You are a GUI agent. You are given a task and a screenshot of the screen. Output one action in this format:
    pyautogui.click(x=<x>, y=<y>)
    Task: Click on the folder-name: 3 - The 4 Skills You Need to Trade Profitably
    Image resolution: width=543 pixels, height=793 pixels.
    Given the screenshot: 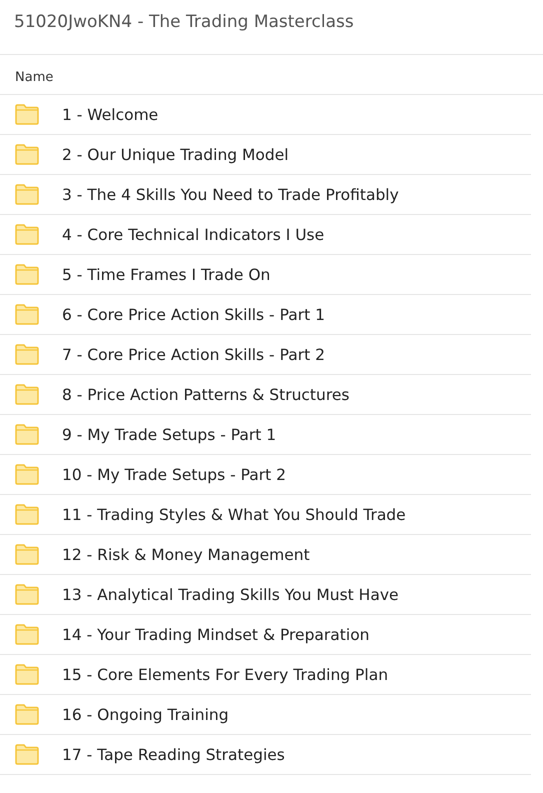 What is the action you would take?
    pyautogui.click(x=230, y=195)
    